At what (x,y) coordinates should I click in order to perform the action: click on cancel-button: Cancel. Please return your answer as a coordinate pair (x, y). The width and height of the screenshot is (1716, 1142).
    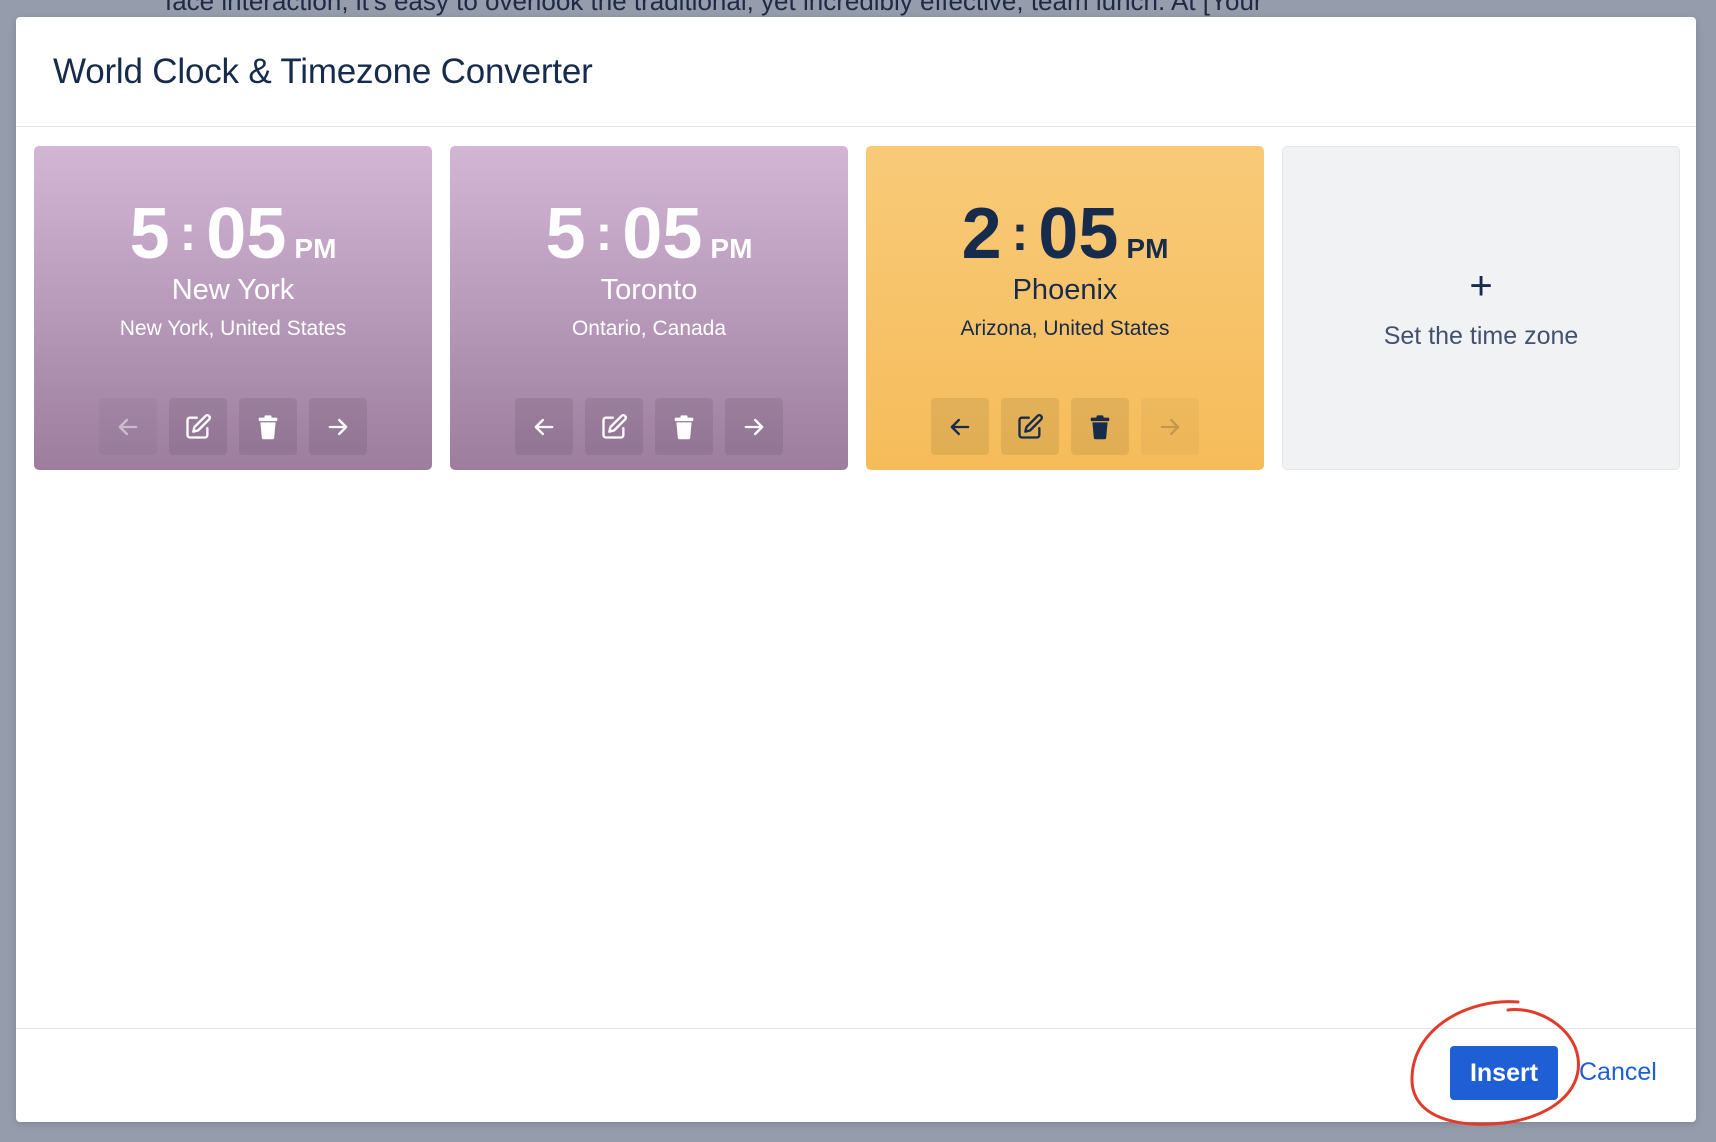
    Looking at the image, I should click on (1618, 1072).